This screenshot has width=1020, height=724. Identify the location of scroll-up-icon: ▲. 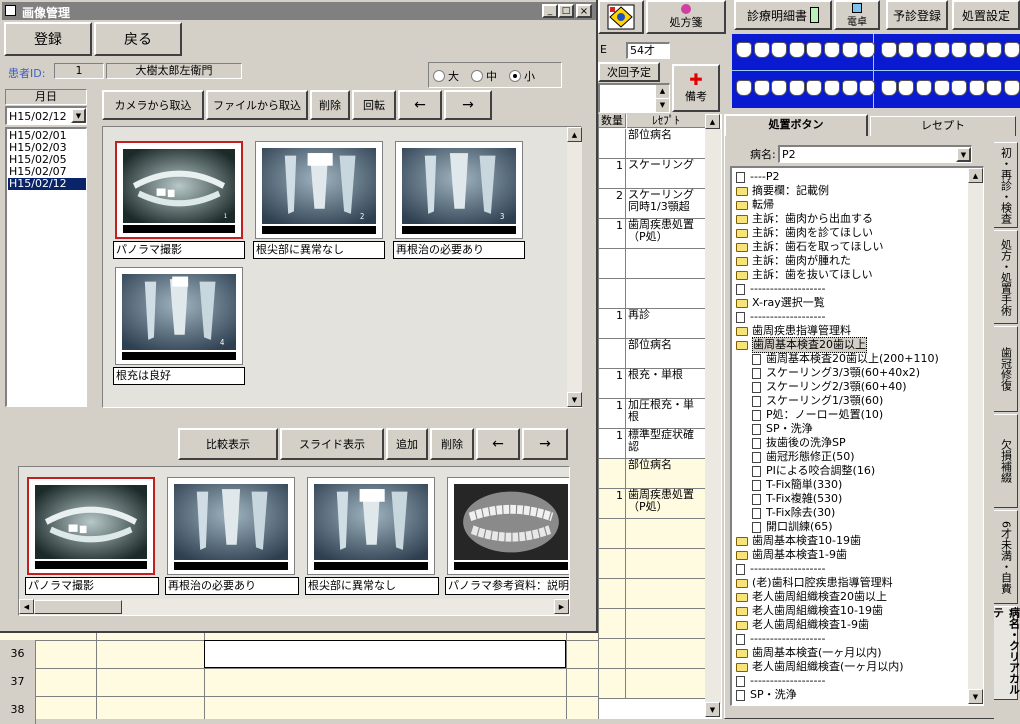
(712, 121).